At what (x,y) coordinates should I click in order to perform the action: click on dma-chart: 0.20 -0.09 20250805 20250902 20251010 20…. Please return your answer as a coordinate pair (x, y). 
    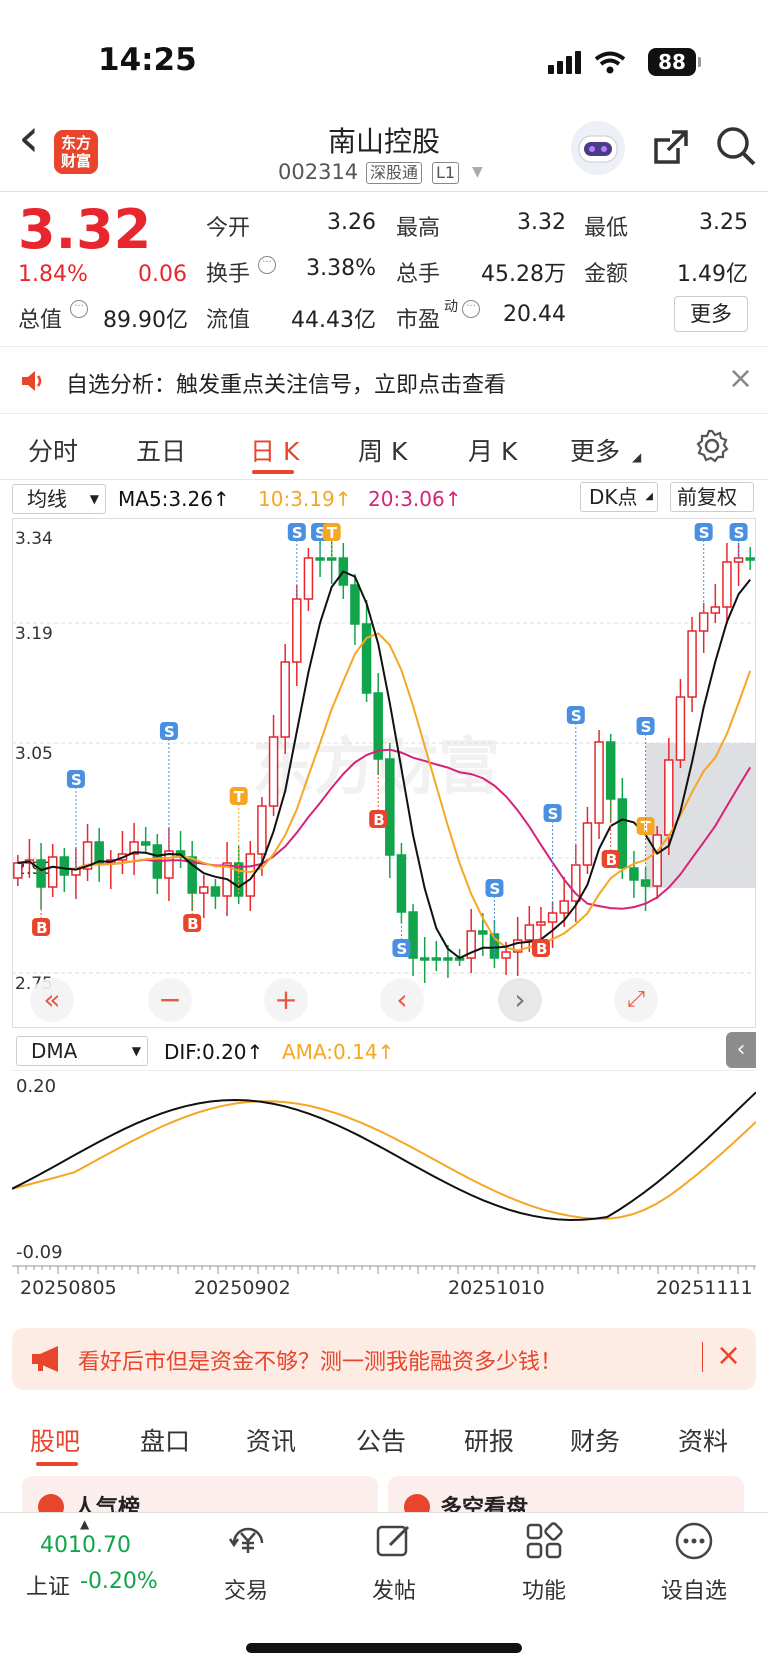
    Looking at the image, I should click on (384, 1184).